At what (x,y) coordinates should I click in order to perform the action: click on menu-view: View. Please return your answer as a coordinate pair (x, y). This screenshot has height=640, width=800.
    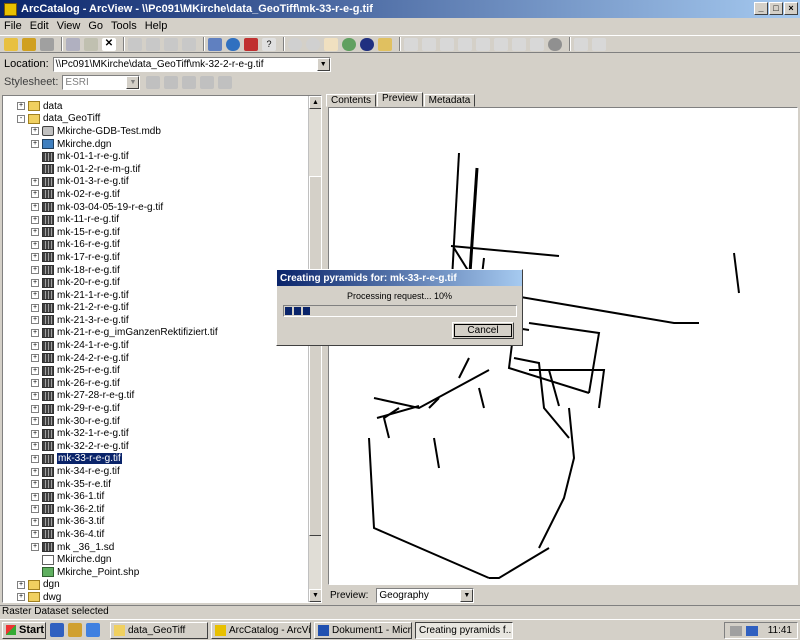
    Looking at the image, I should click on (69, 26).